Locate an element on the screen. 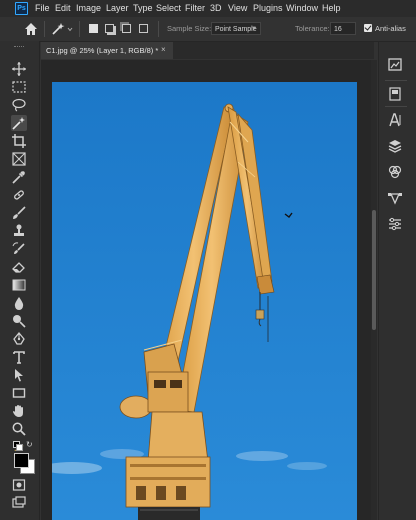  screen-mode-icon is located at coordinates (19, 503).